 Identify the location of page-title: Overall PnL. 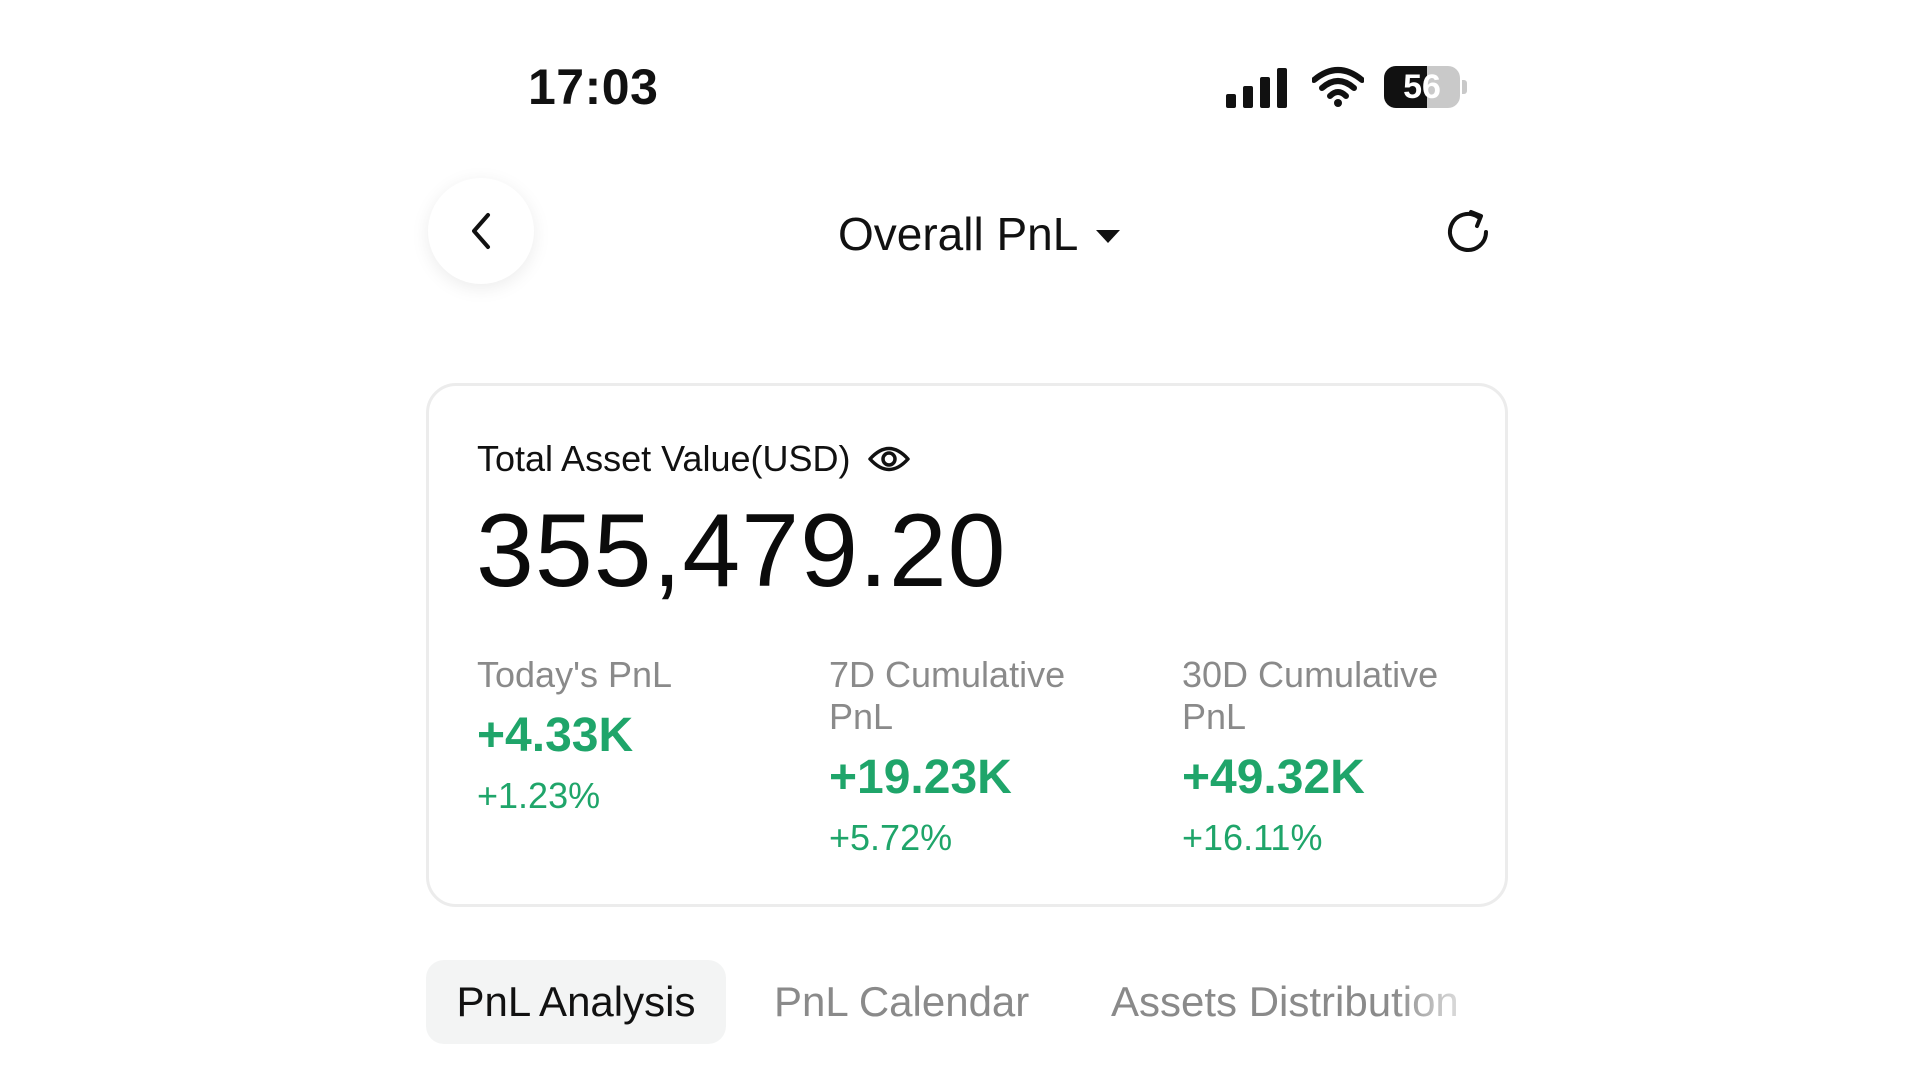
(958, 234).